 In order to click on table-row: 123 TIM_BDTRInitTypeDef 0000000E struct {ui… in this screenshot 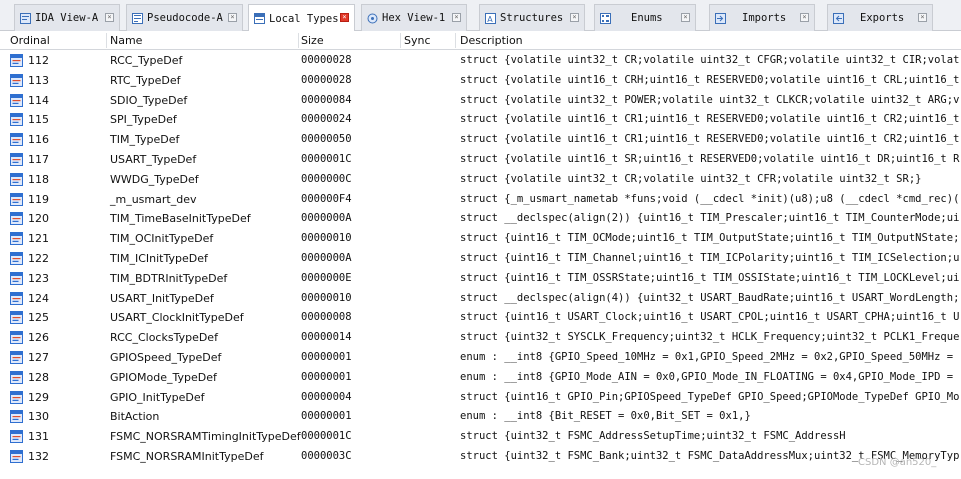, I will do `click(480, 278)`.